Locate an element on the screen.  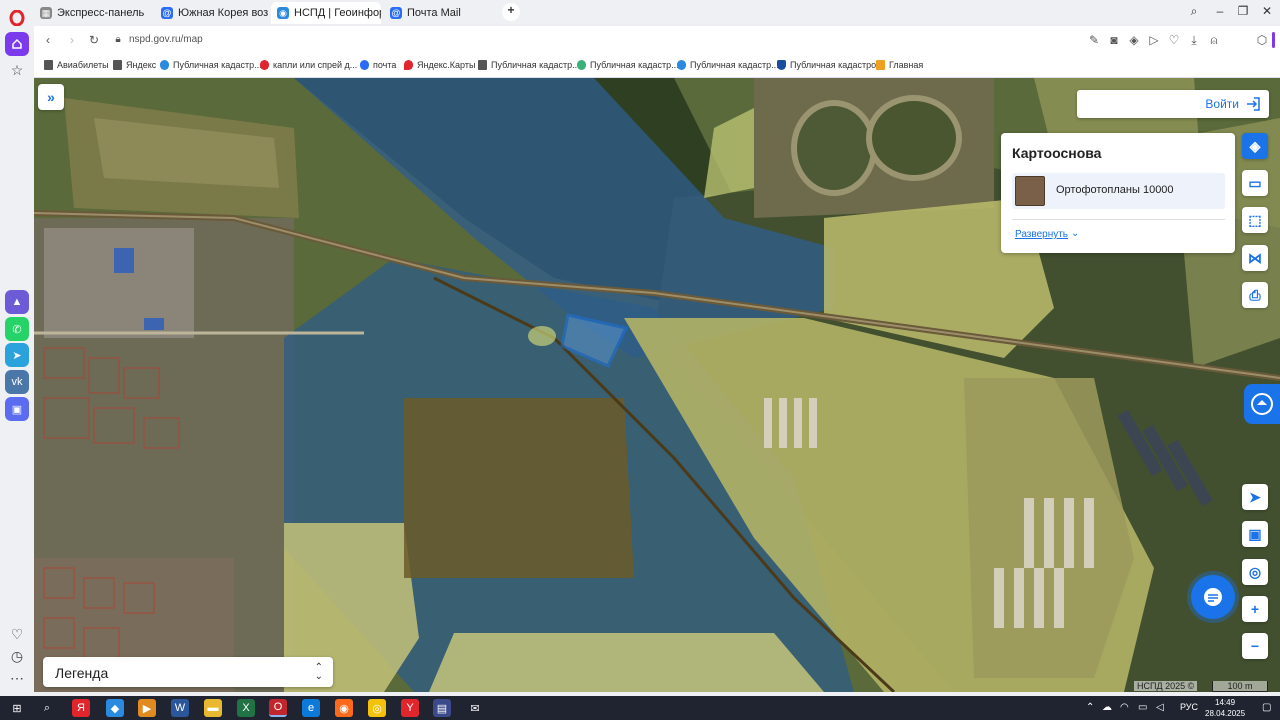
print-icon: ⎙ is located at coordinates (1255, 295).